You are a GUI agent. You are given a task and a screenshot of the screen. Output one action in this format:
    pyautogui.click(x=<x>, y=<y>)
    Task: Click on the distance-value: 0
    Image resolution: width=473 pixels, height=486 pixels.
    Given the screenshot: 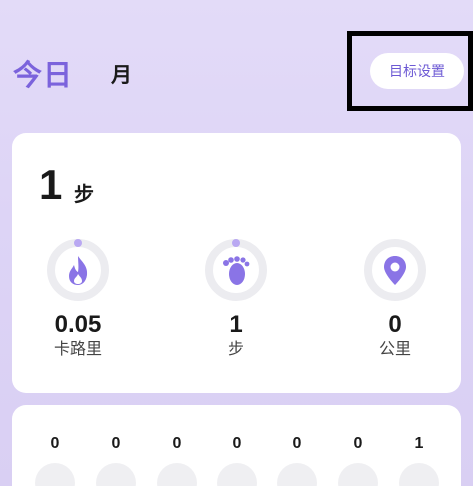 What is the action you would take?
    pyautogui.click(x=395, y=324)
    